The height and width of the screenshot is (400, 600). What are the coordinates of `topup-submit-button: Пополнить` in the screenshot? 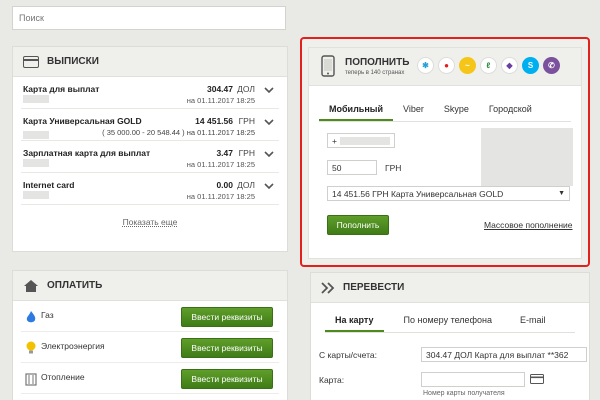 It's located at (358, 225).